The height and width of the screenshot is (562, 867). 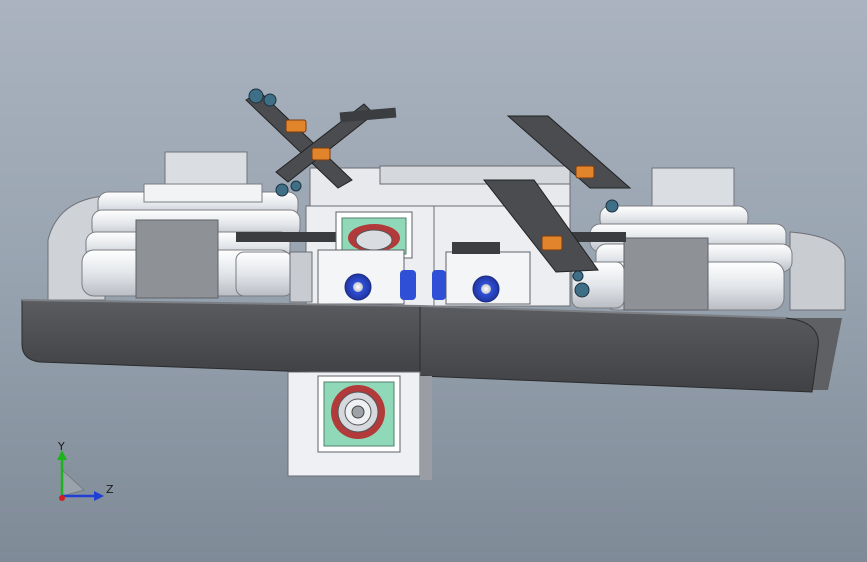 What do you see at coordinates (177, 259) in the screenshot?
I see `left-dark-block` at bounding box center [177, 259].